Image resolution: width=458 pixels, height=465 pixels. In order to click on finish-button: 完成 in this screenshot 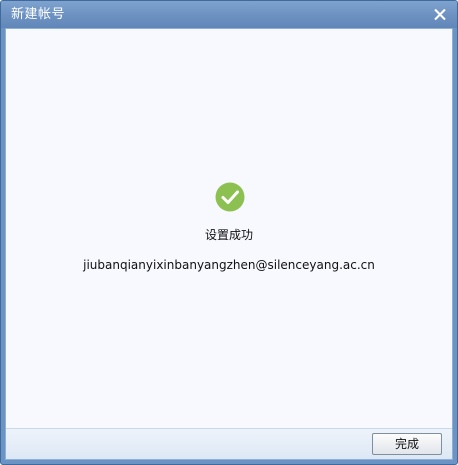, I will do `click(407, 444)`.